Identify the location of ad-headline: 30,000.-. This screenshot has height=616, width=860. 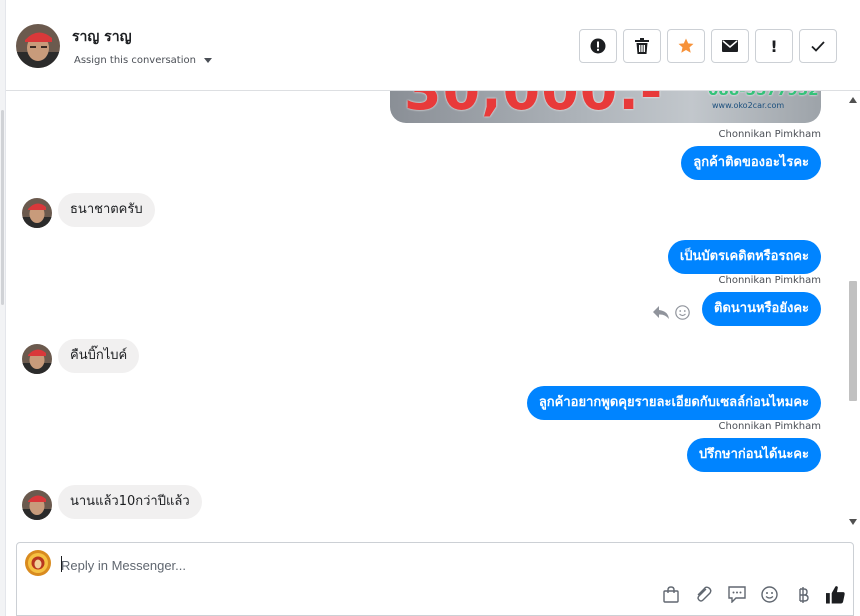
(533, 106).